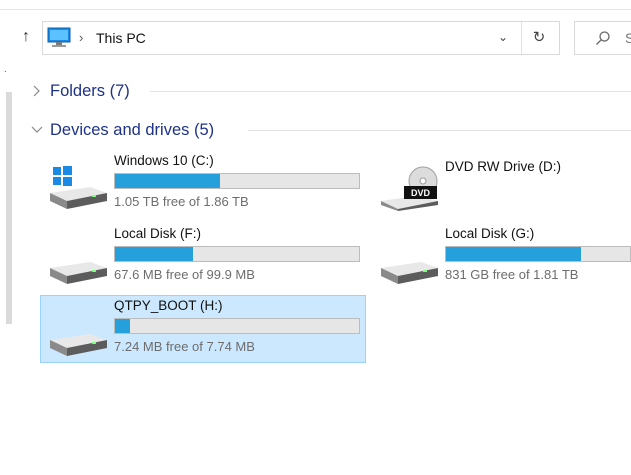 The height and width of the screenshot is (475, 631). What do you see at coordinates (409, 188) in the screenshot?
I see `dvd-drive-icon: DVD` at bounding box center [409, 188].